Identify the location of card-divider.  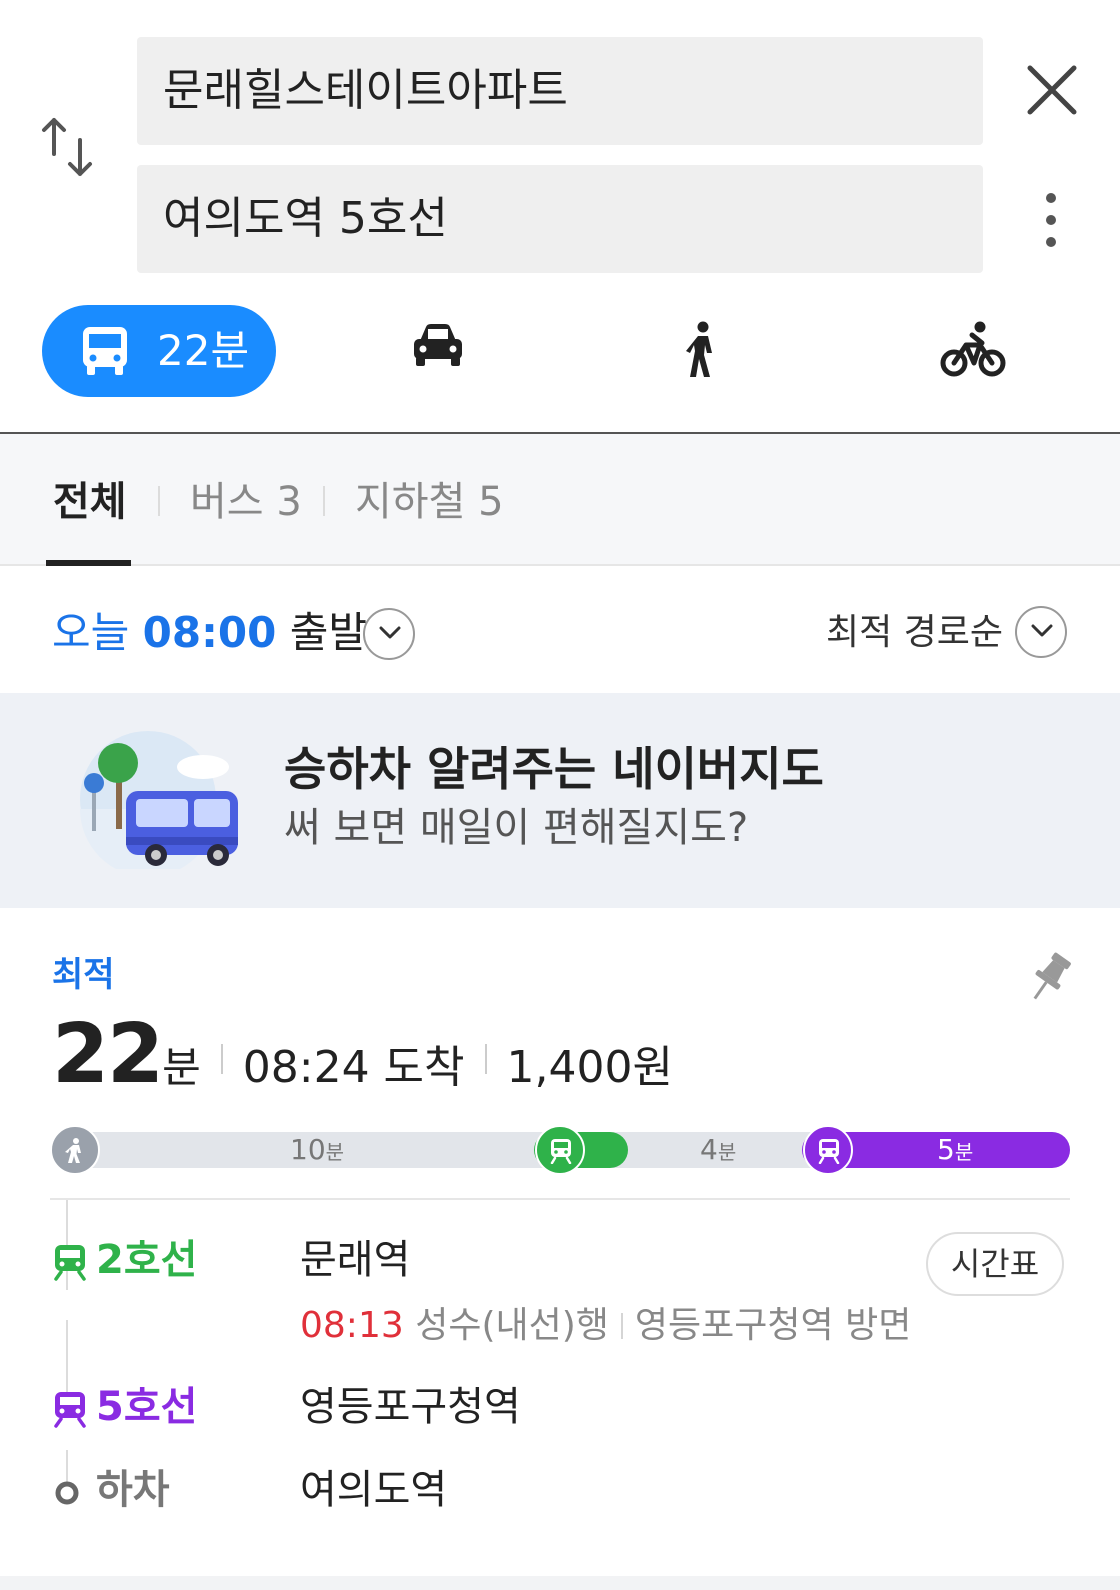
(560, 1199).